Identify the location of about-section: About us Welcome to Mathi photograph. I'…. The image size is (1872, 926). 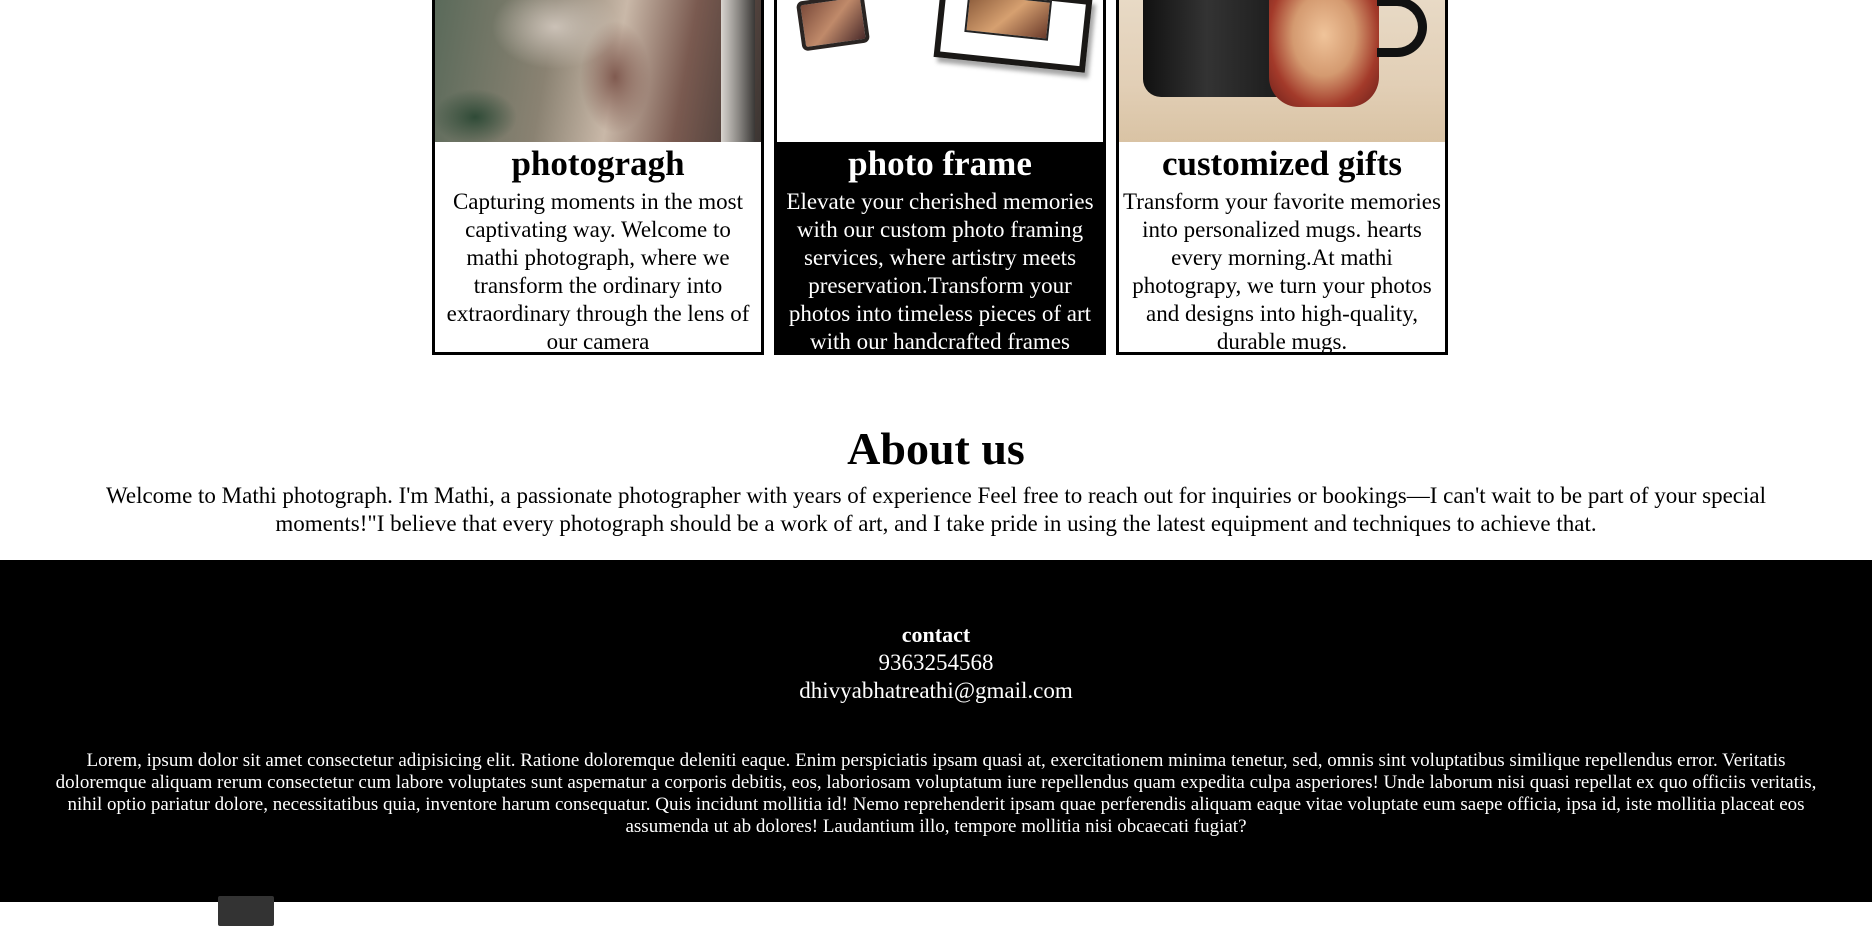
(936, 479).